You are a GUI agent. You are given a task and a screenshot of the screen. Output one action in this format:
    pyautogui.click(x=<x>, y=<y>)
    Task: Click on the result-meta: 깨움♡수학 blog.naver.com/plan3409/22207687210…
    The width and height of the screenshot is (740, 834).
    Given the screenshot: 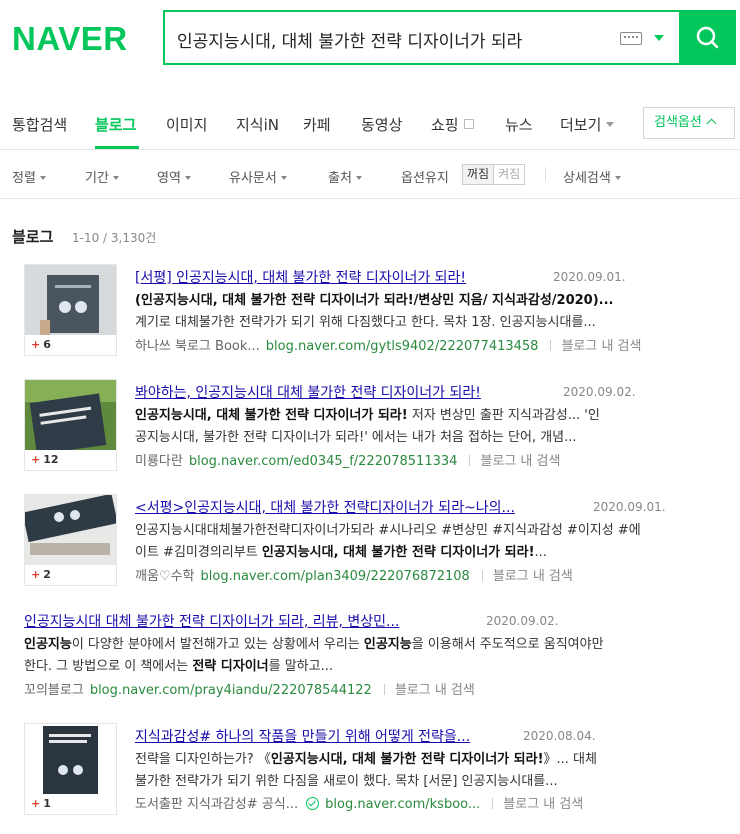 What is the action you would take?
    pyautogui.click(x=354, y=574)
    